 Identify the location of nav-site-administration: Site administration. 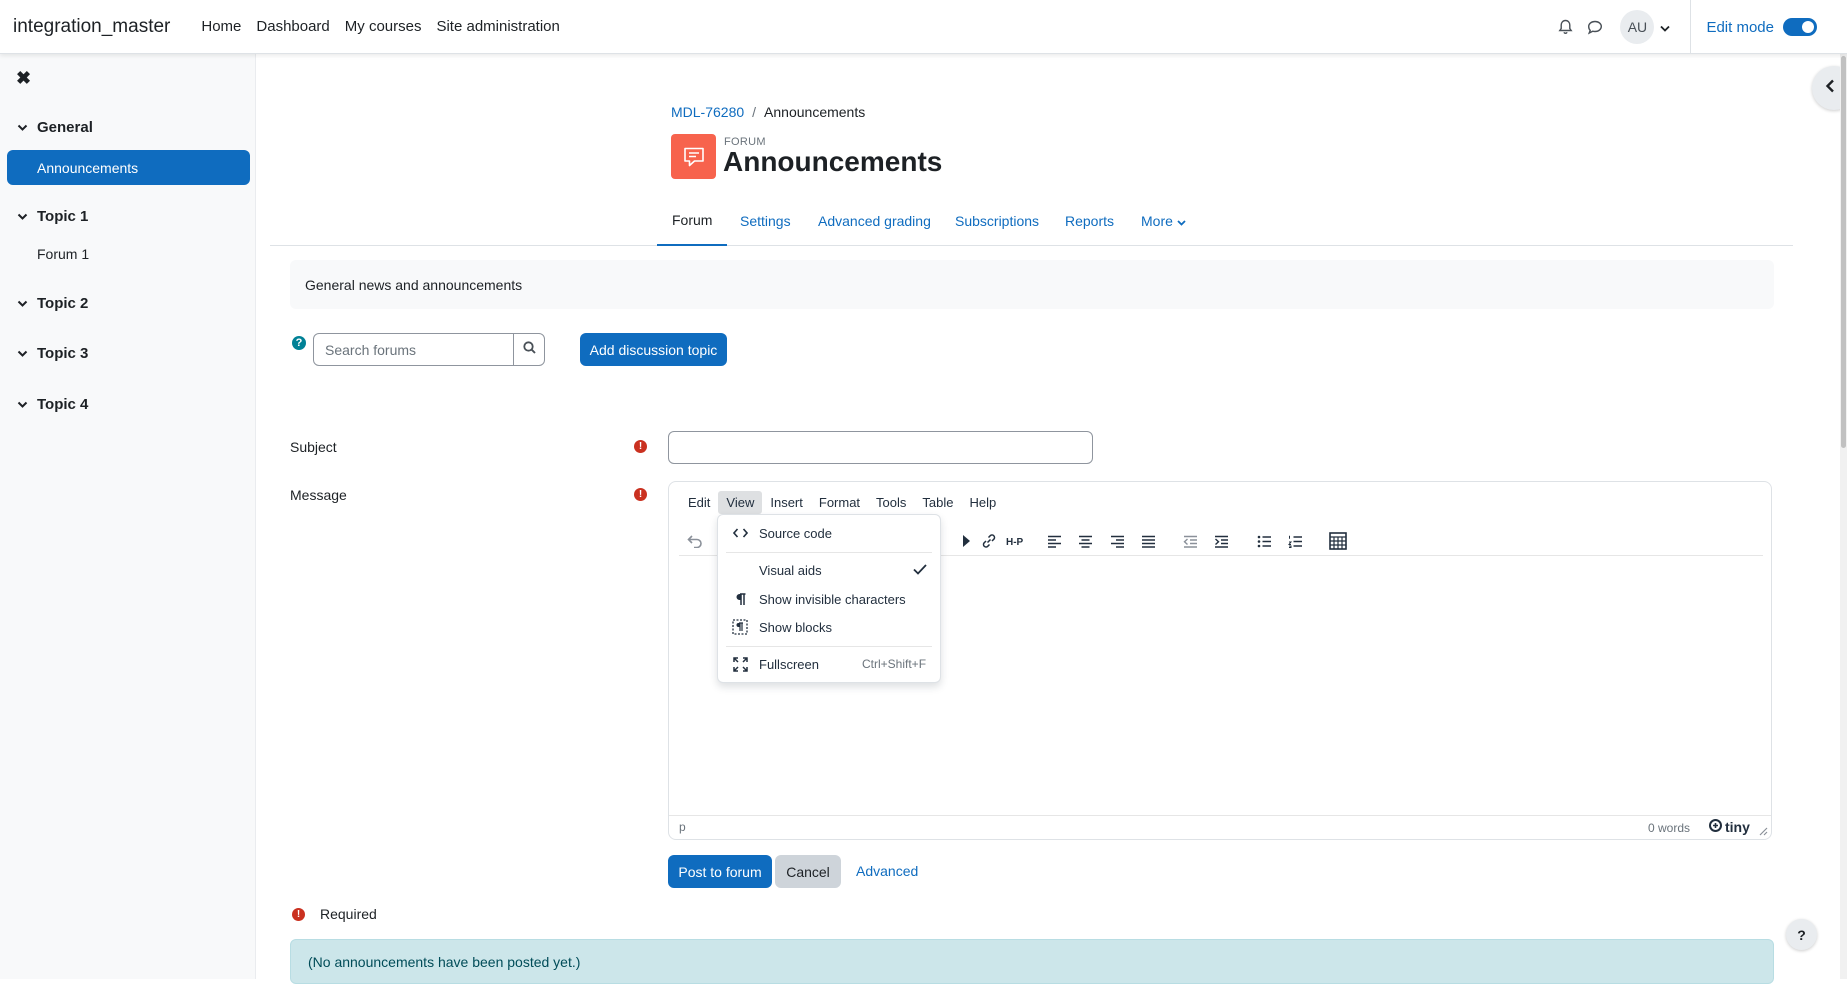
(497, 26).